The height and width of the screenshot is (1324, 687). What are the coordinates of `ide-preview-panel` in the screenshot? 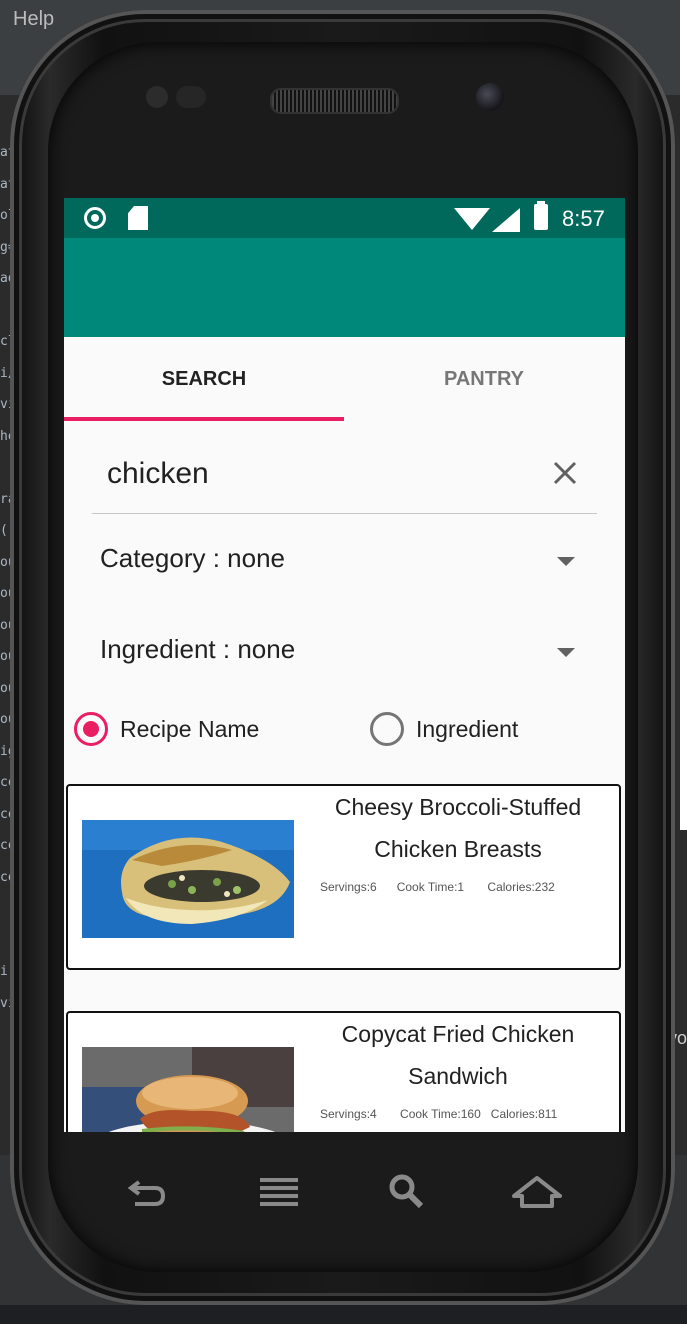 It's located at (683, 415).